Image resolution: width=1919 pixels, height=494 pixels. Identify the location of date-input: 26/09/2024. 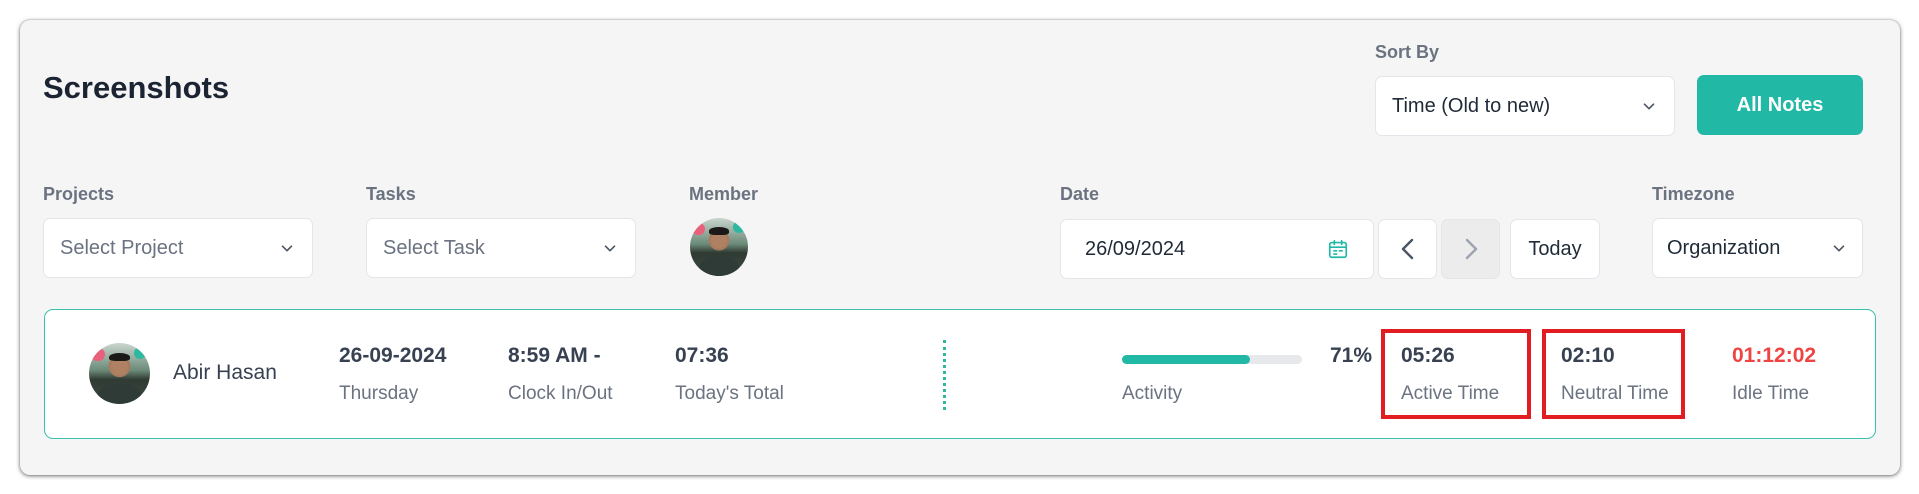
(1217, 249).